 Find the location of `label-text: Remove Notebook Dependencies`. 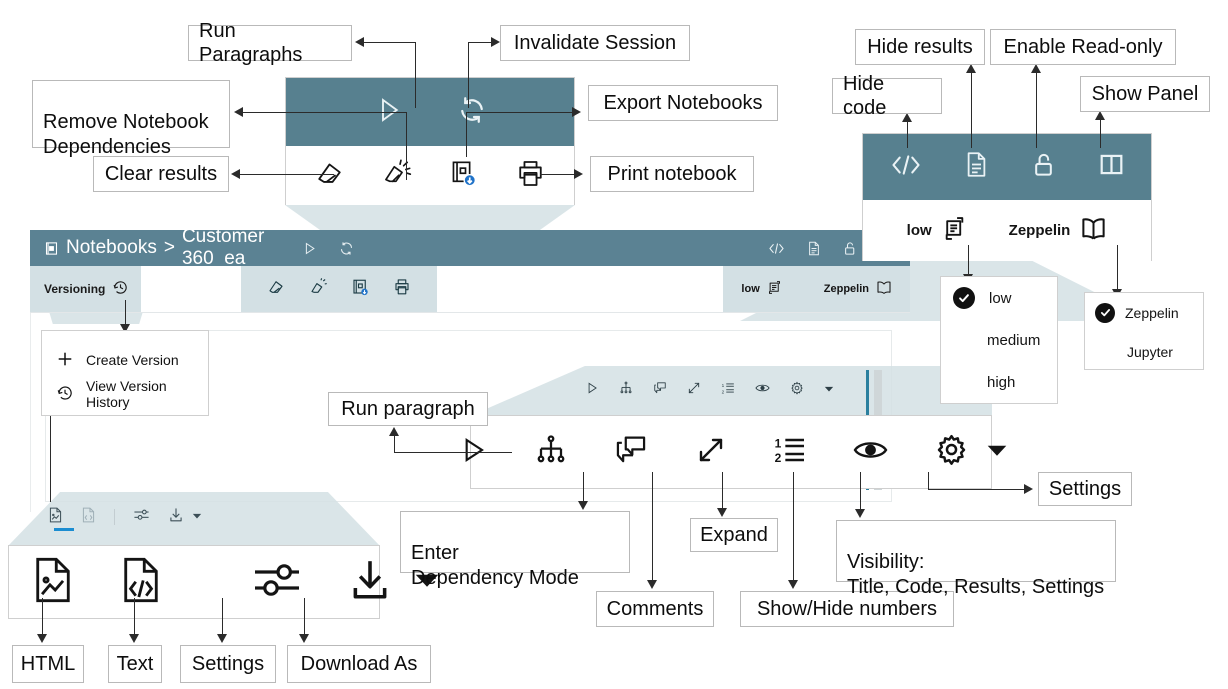

label-text: Remove Notebook Dependencies is located at coordinates (126, 134).